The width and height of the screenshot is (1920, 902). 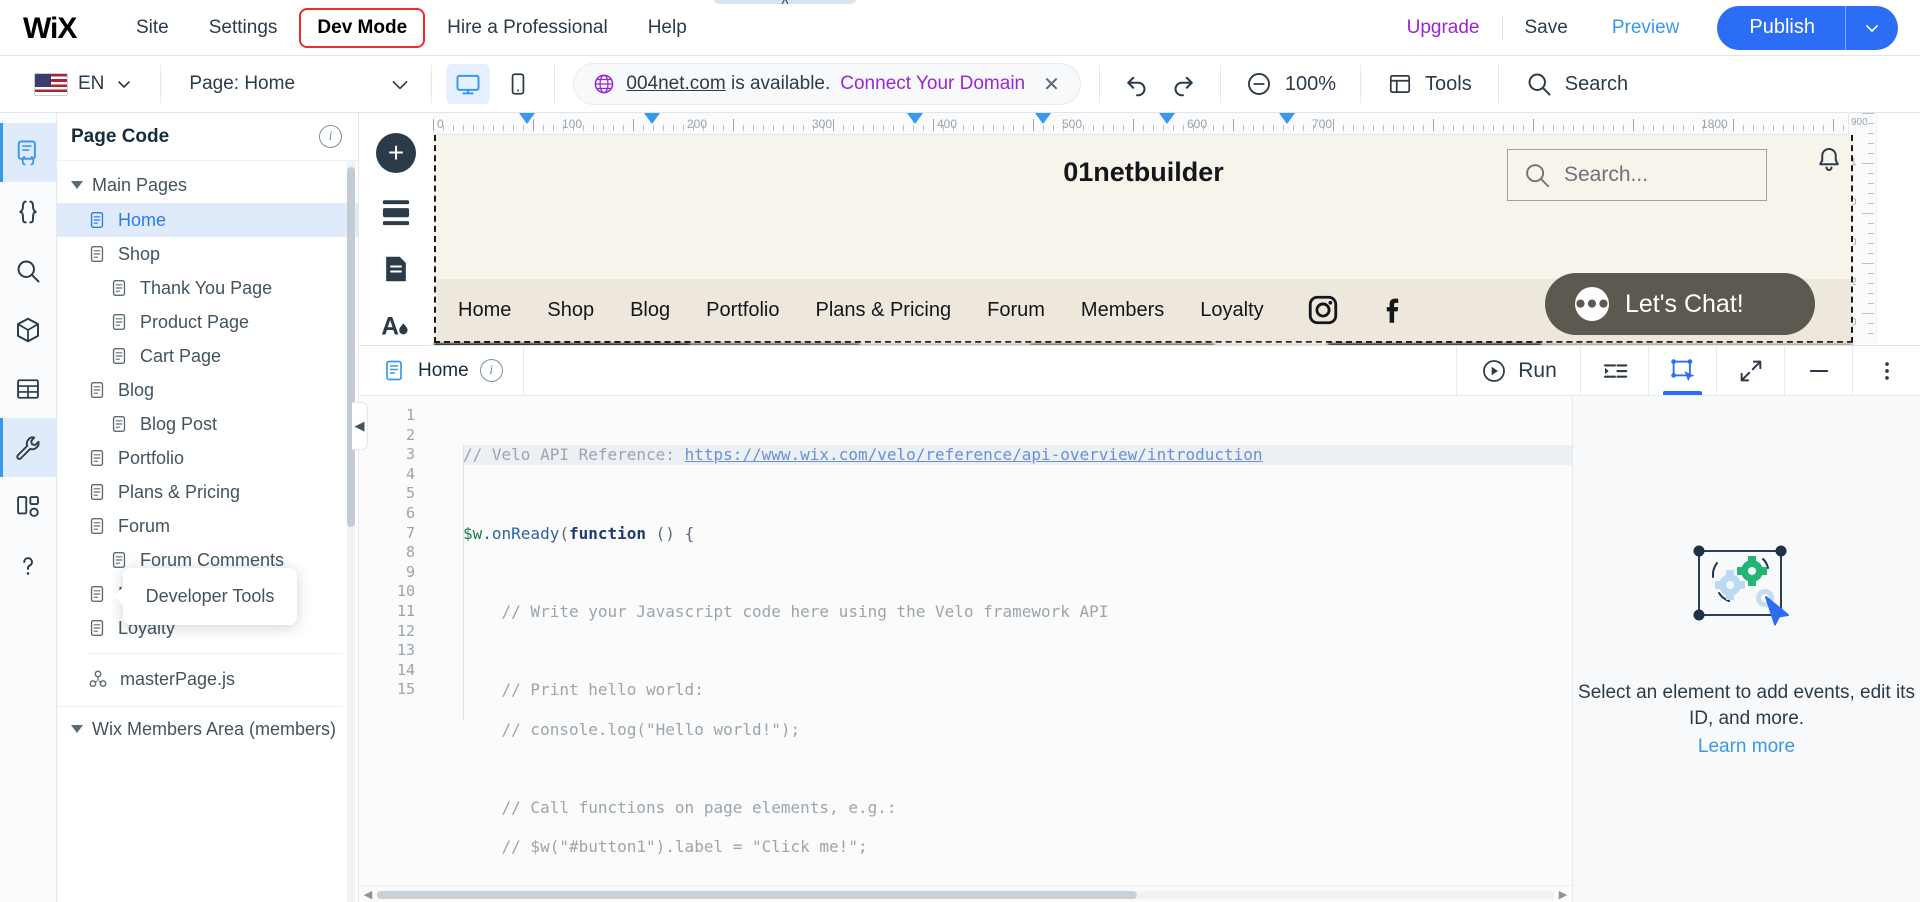 What do you see at coordinates (28, 565) in the screenshot?
I see `rail-help-button` at bounding box center [28, 565].